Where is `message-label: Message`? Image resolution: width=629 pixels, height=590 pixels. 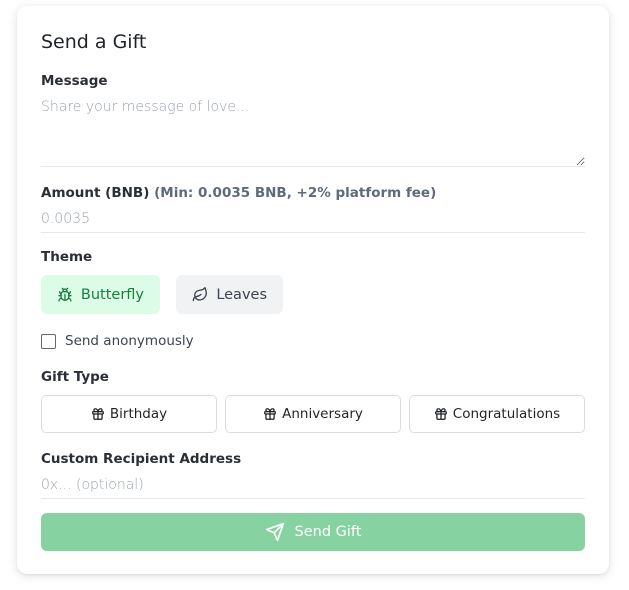 message-label: Message is located at coordinates (74, 81).